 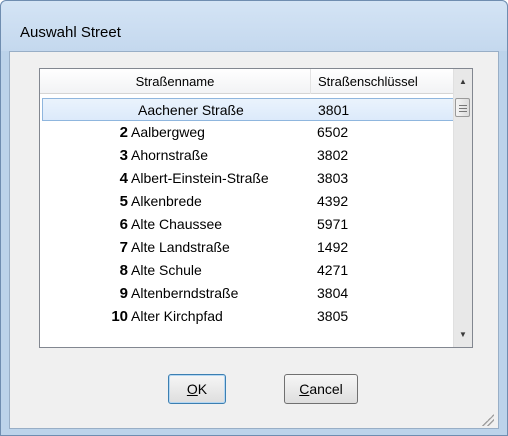 What do you see at coordinates (334, 110) in the screenshot?
I see `street-key-cell: 3801` at bounding box center [334, 110].